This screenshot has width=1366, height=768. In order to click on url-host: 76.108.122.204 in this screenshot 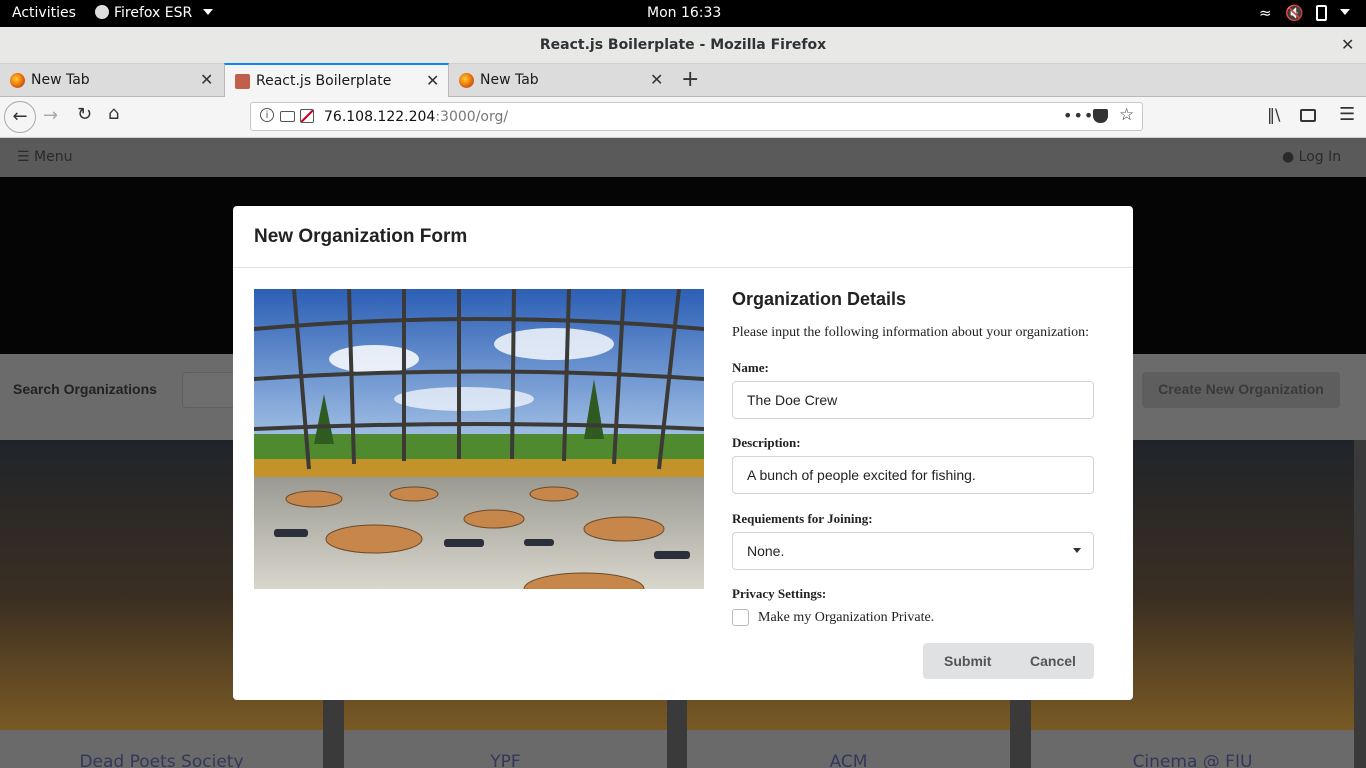, I will do `click(380, 117)`.